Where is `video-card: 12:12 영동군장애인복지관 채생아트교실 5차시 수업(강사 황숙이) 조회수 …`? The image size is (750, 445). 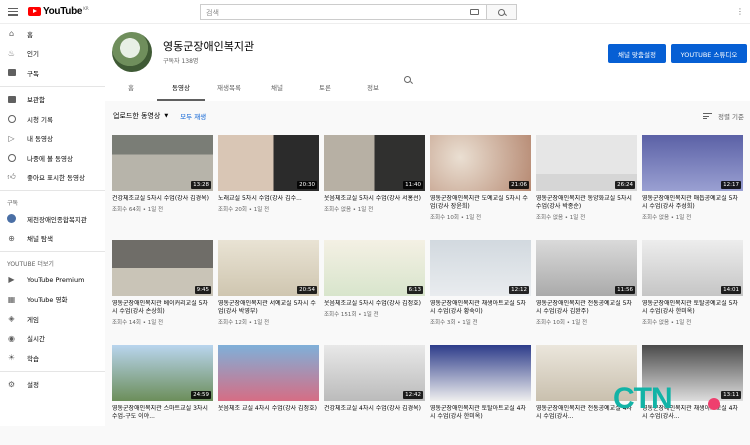
video-card: 12:12 영동군장애인복지관 채생아트교실 5차시 수업(강사 황숙이) 조회수 … is located at coordinates (480, 290).